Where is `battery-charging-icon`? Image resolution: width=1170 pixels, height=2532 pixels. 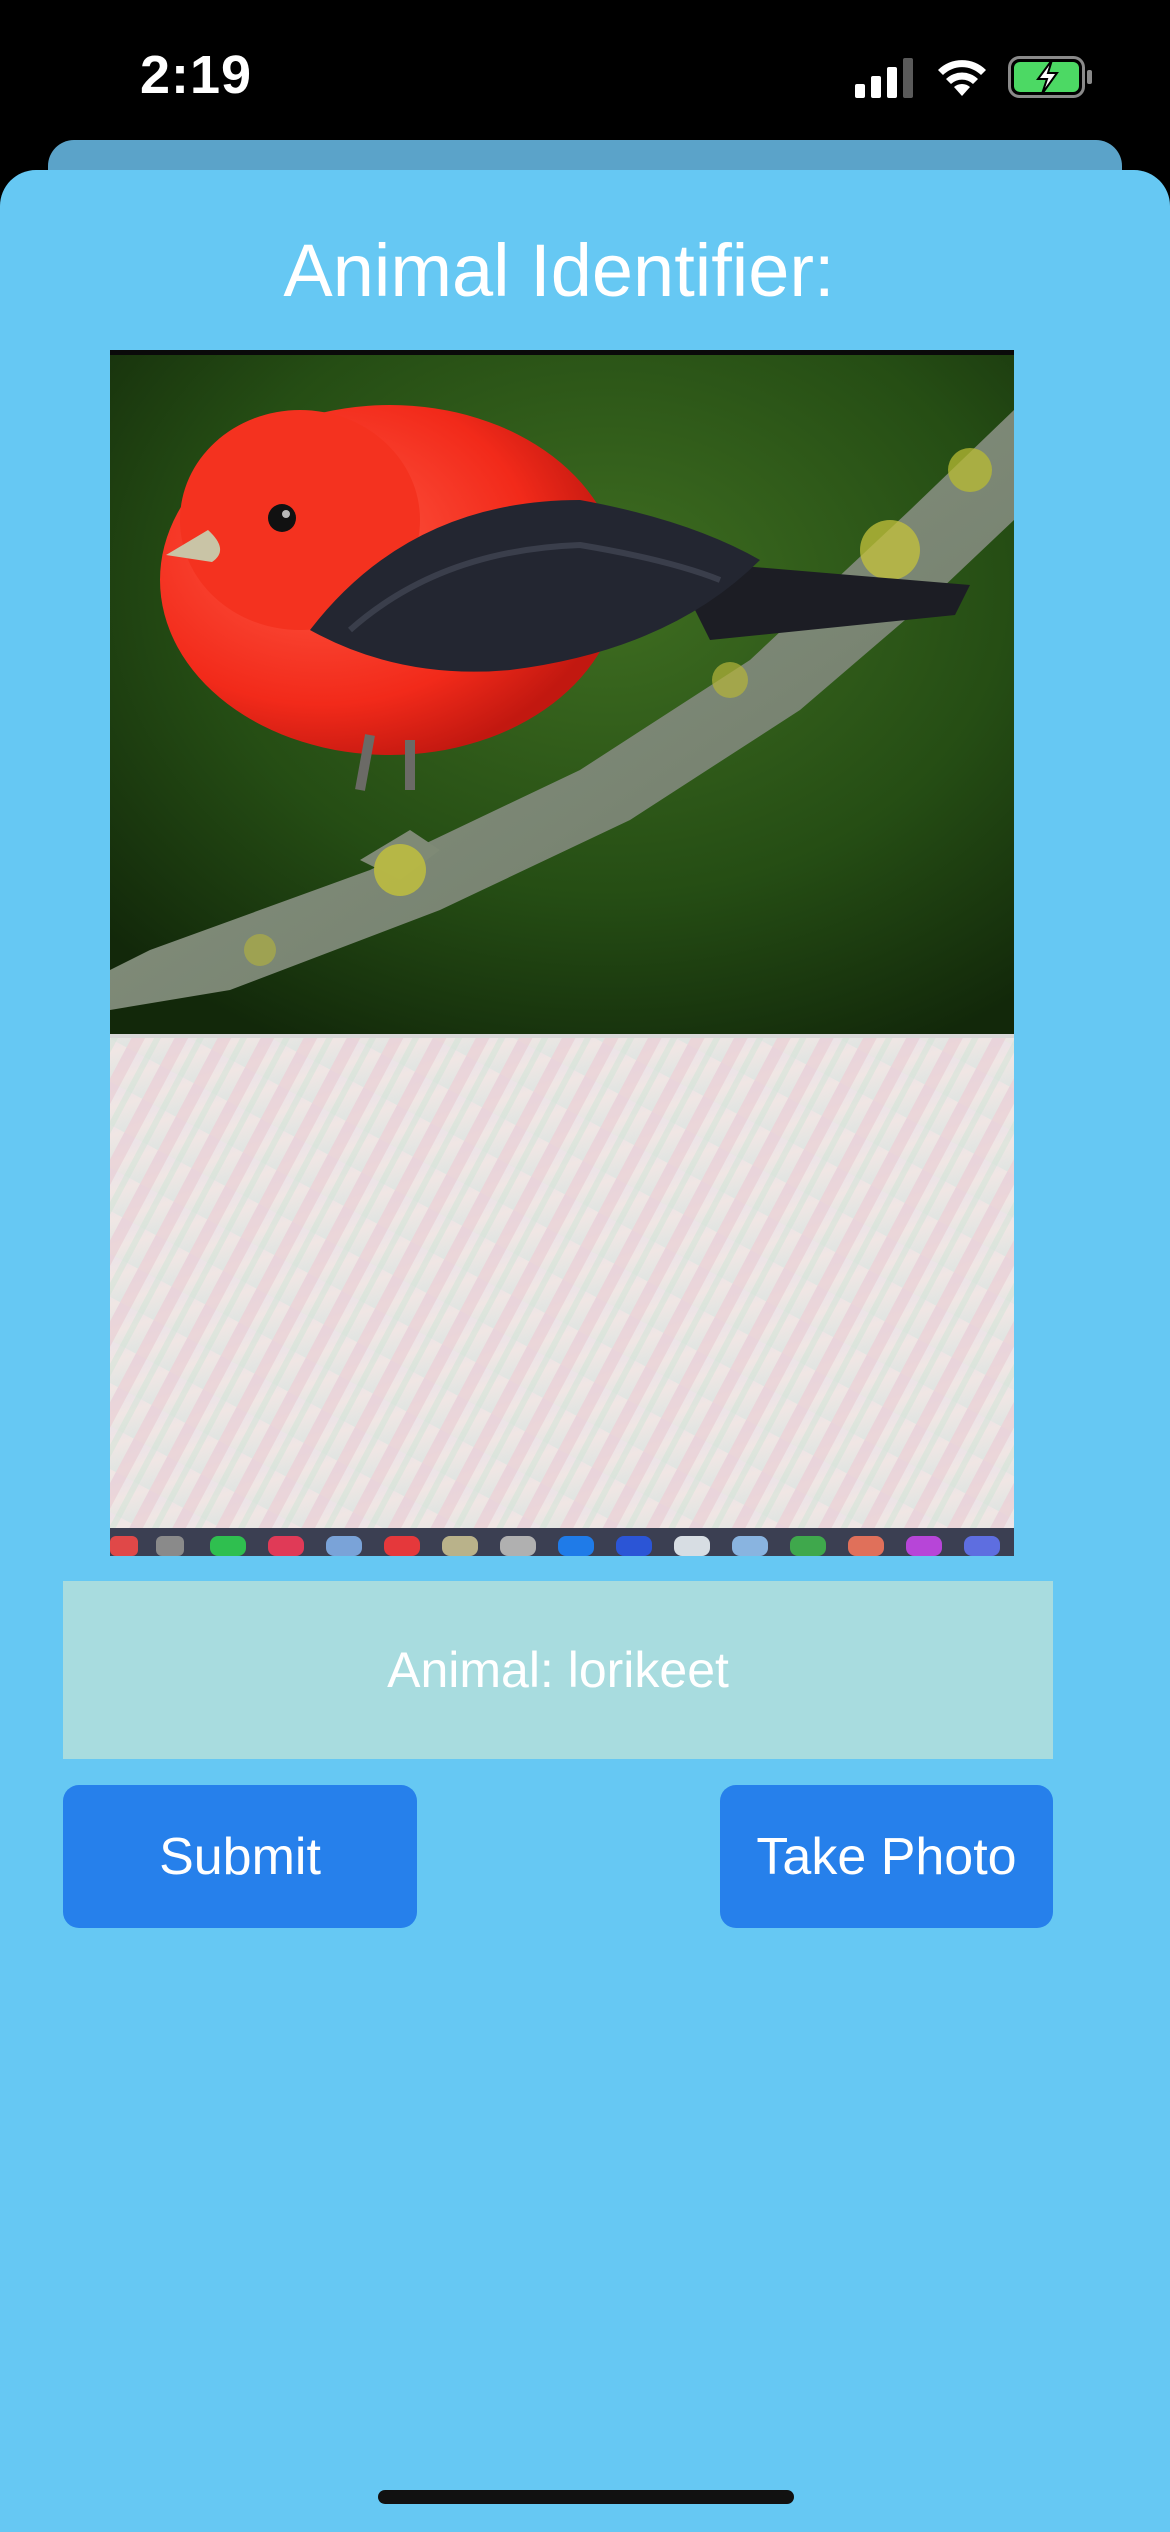 battery-charging-icon is located at coordinates (1050, 77).